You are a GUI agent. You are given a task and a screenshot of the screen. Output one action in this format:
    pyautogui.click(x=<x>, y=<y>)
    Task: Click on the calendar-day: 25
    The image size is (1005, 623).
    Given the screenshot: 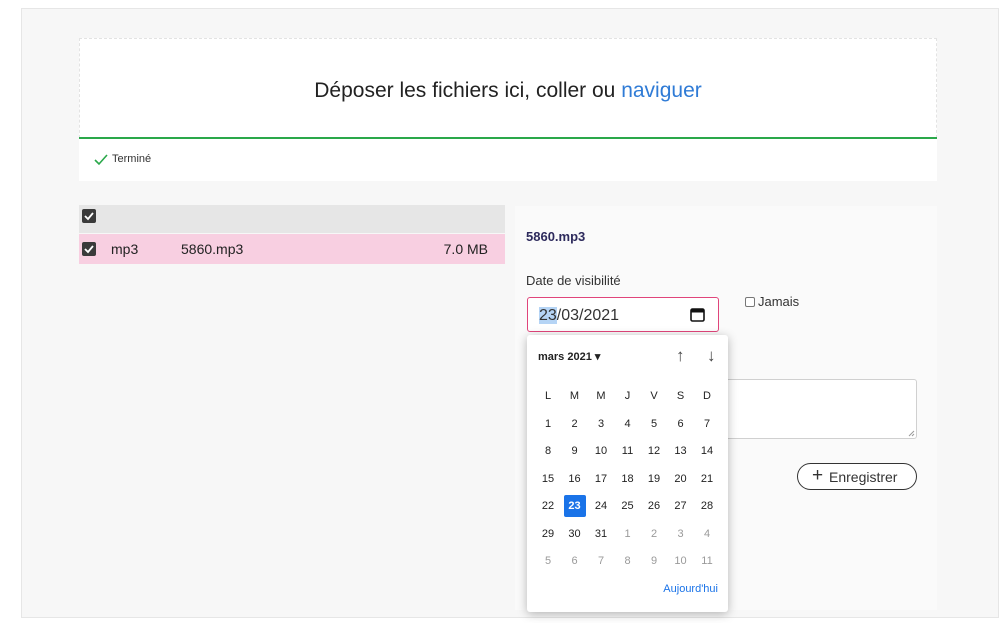 What is the action you would take?
    pyautogui.click(x=628, y=506)
    